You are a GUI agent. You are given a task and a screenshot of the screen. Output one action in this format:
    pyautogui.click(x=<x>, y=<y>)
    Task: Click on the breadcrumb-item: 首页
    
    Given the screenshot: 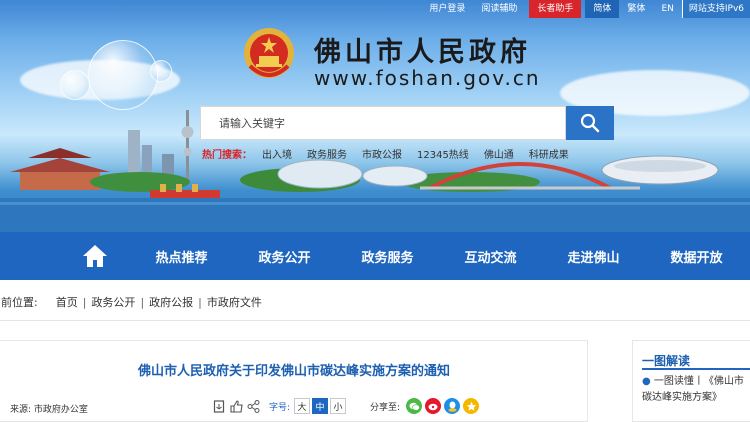 What is the action you would take?
    pyautogui.click(x=67, y=302)
    